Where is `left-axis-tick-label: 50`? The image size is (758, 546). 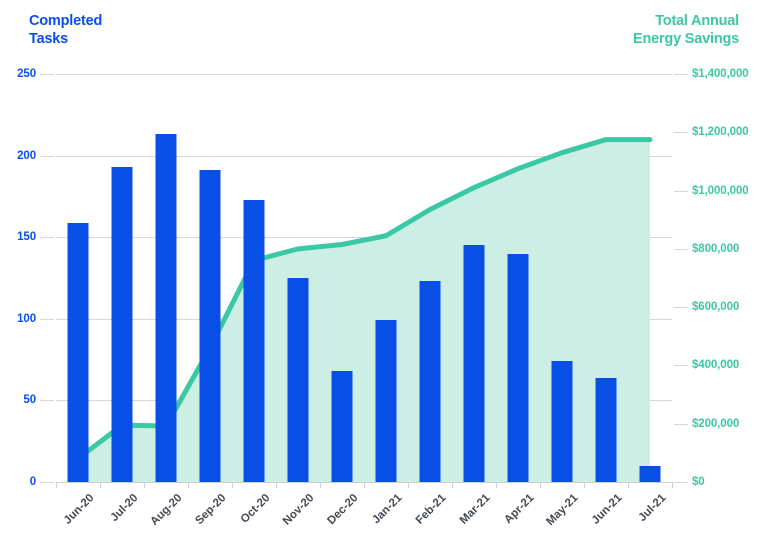 left-axis-tick-label: 50 is located at coordinates (29, 400).